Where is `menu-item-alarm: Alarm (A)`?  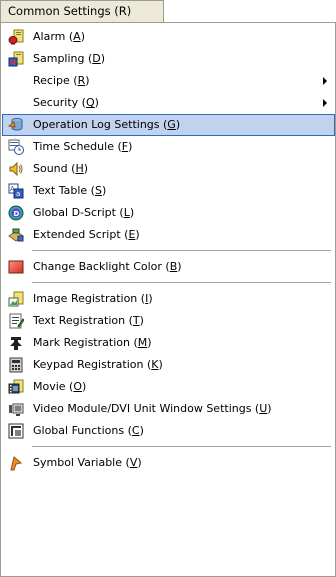 menu-item-alarm: Alarm (A) is located at coordinates (168, 37).